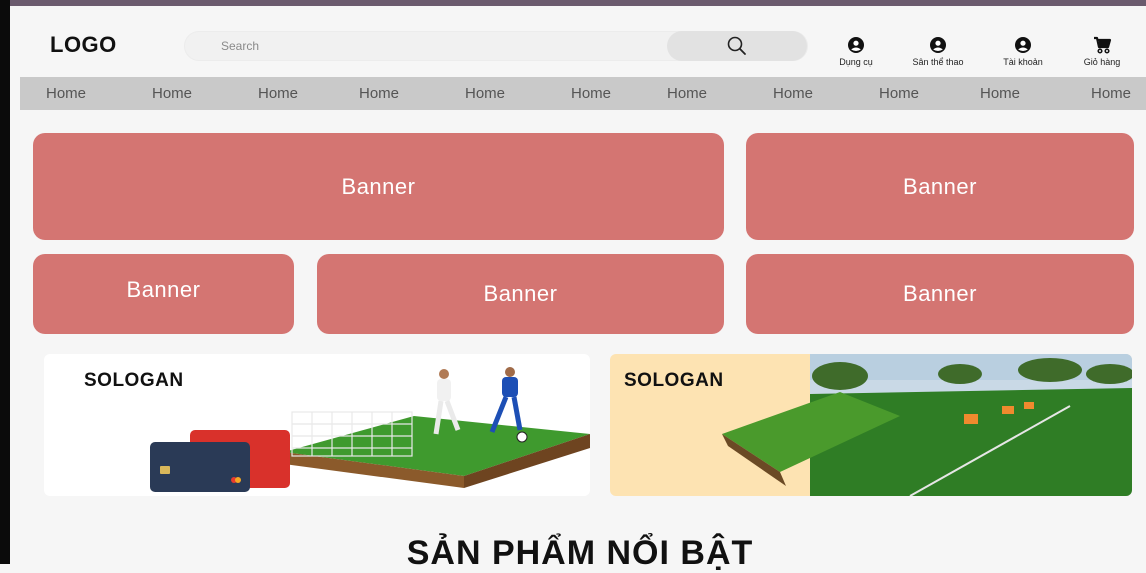 The width and height of the screenshot is (1146, 573). What do you see at coordinates (856, 62) in the screenshot?
I see `header-action-label: Dụng cụ` at bounding box center [856, 62].